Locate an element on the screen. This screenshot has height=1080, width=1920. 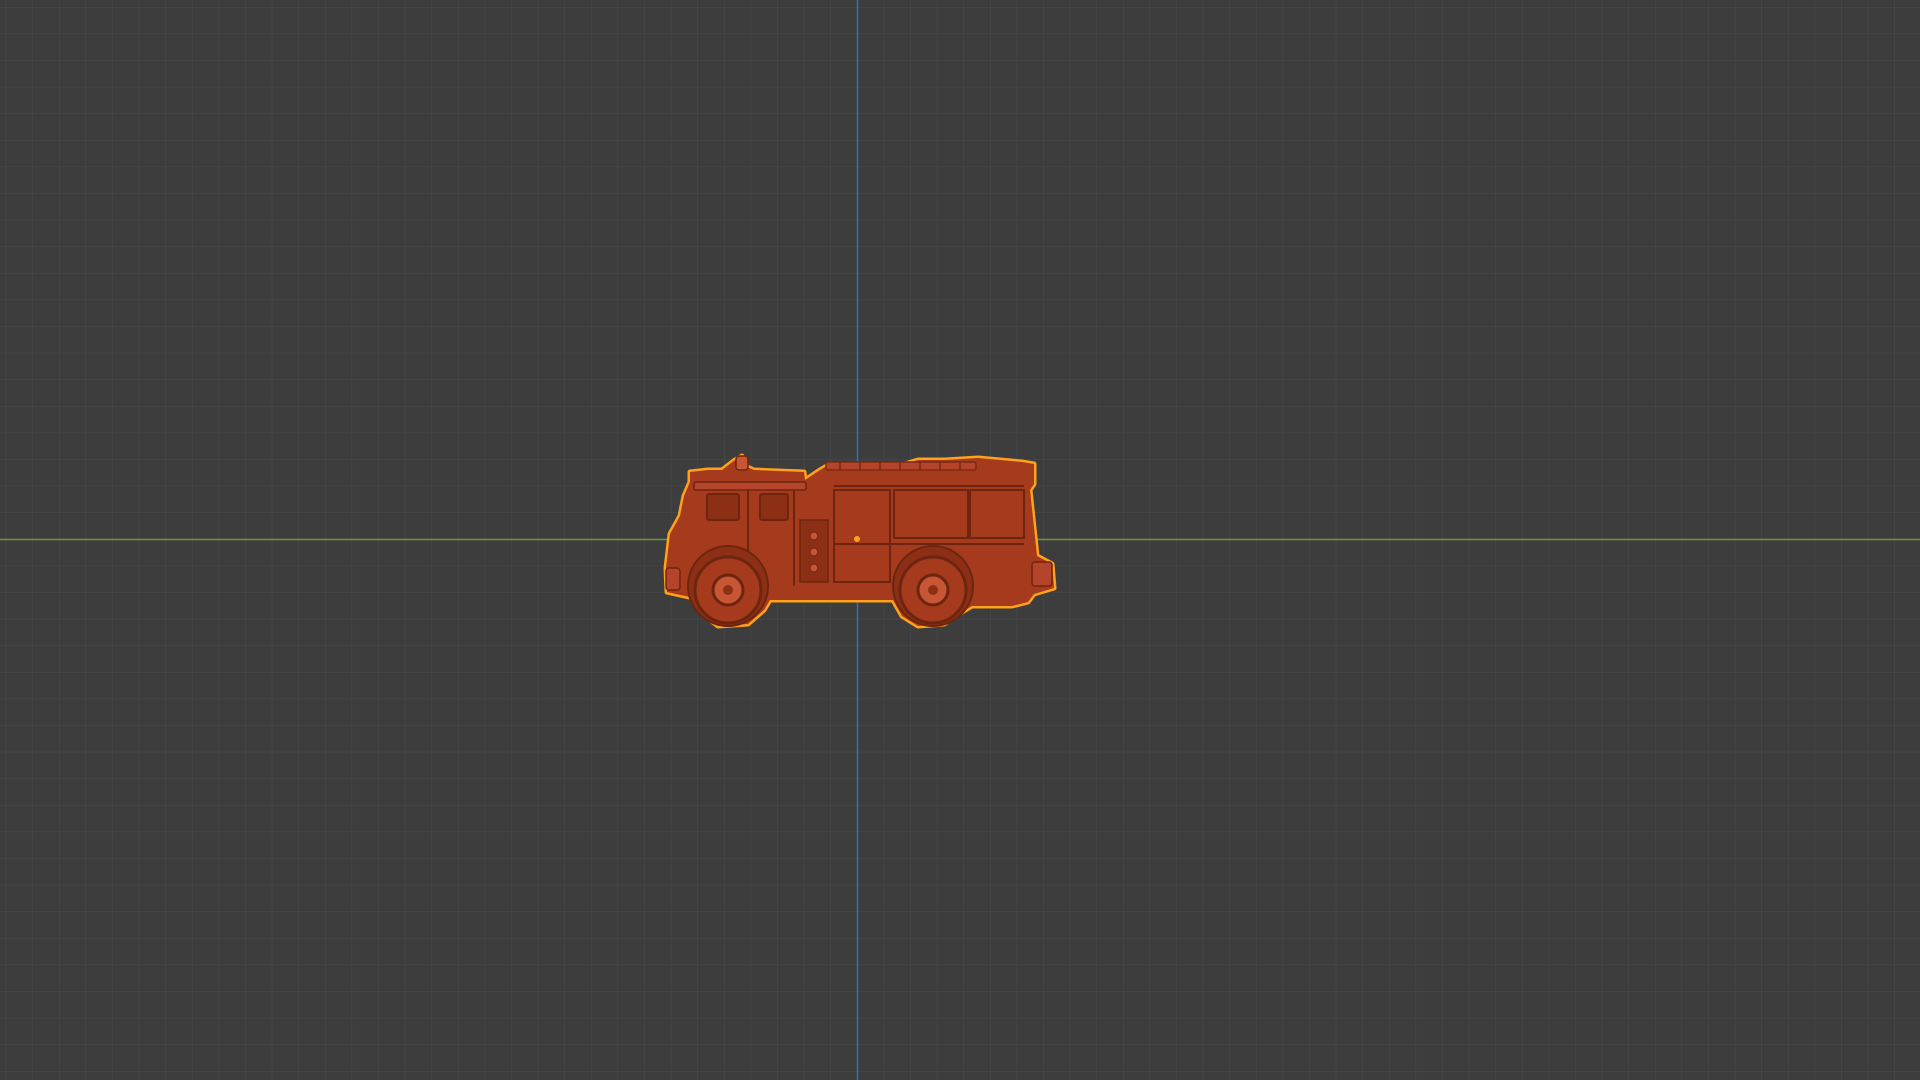
front-wheel is located at coordinates (728, 586).